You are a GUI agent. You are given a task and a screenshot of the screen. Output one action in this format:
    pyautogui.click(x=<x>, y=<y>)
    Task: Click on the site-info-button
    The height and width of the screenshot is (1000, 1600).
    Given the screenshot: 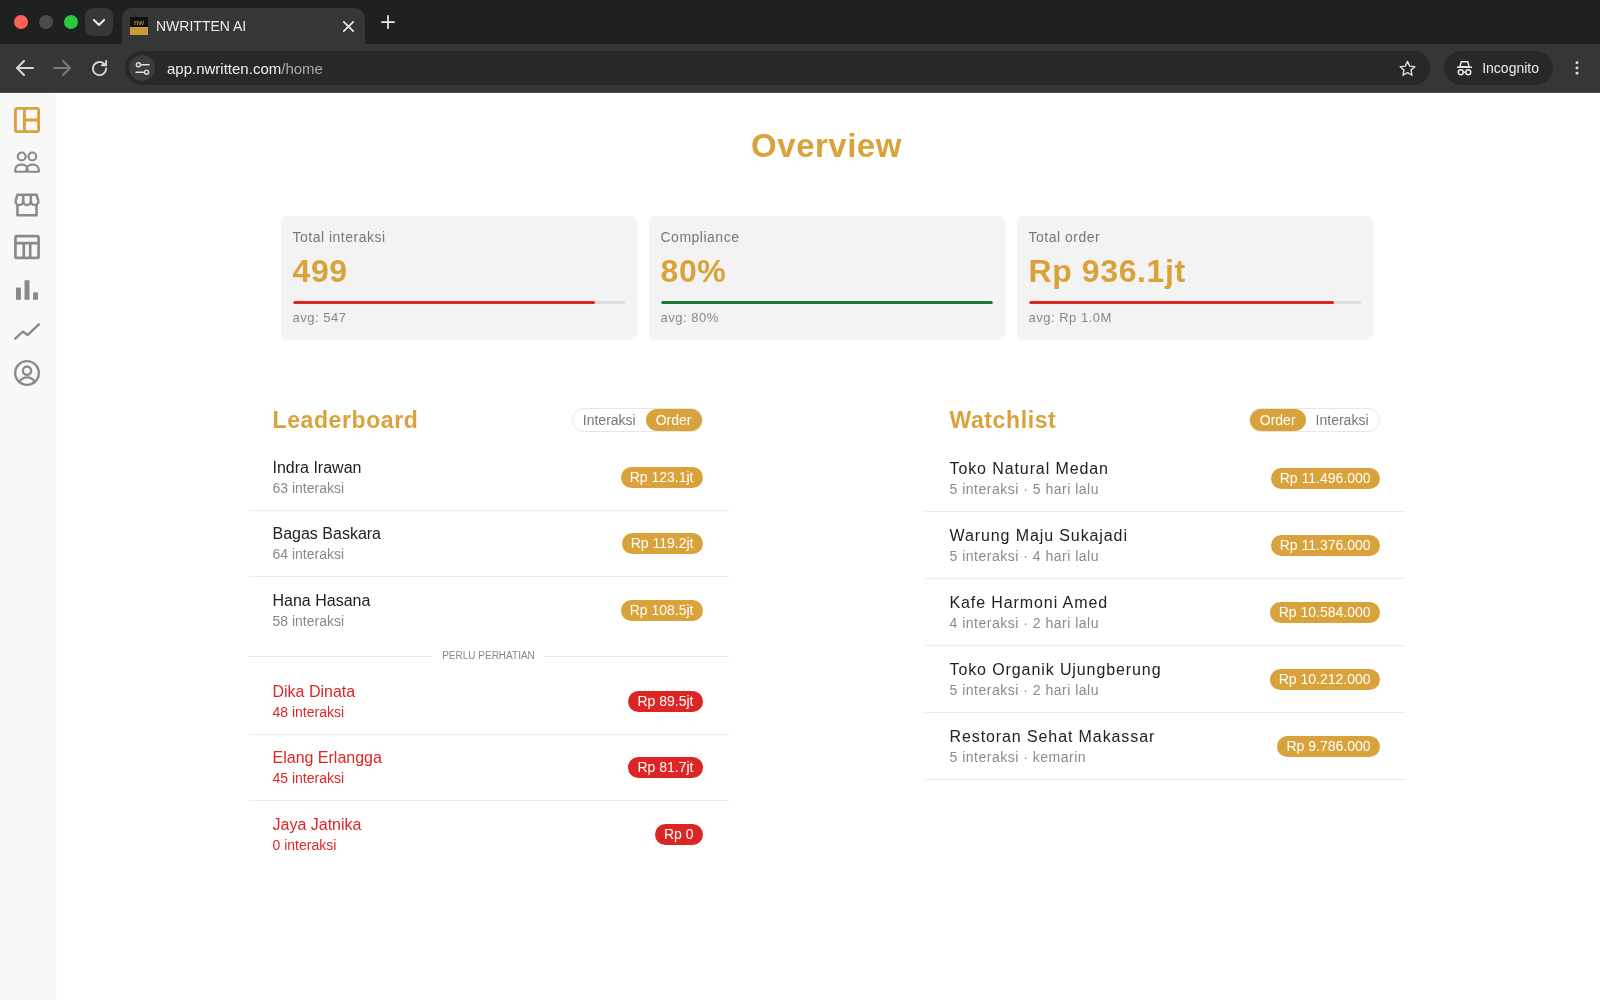 What is the action you would take?
    pyautogui.click(x=142, y=68)
    